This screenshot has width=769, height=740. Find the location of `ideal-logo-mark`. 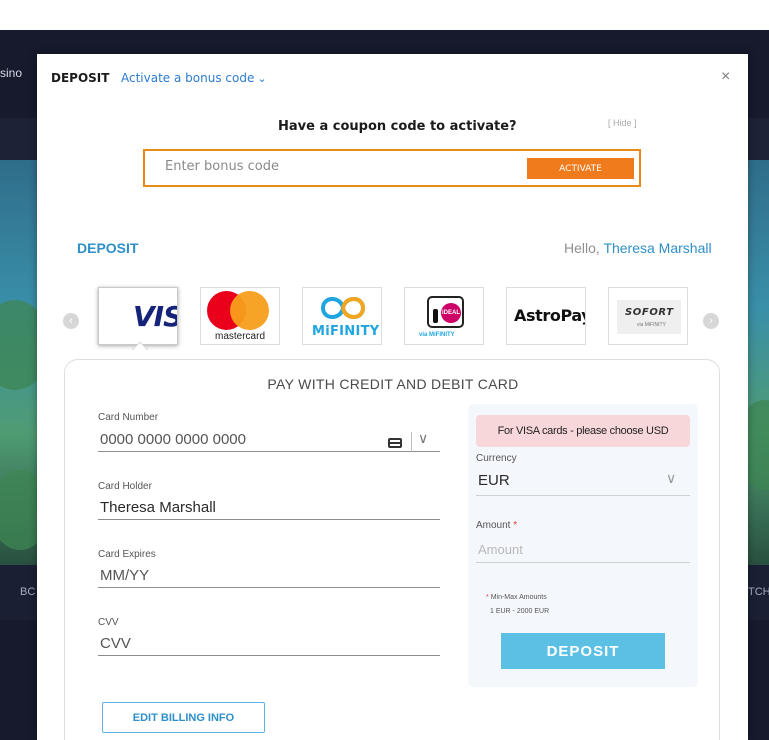

ideal-logo-mark is located at coordinates (435, 316).